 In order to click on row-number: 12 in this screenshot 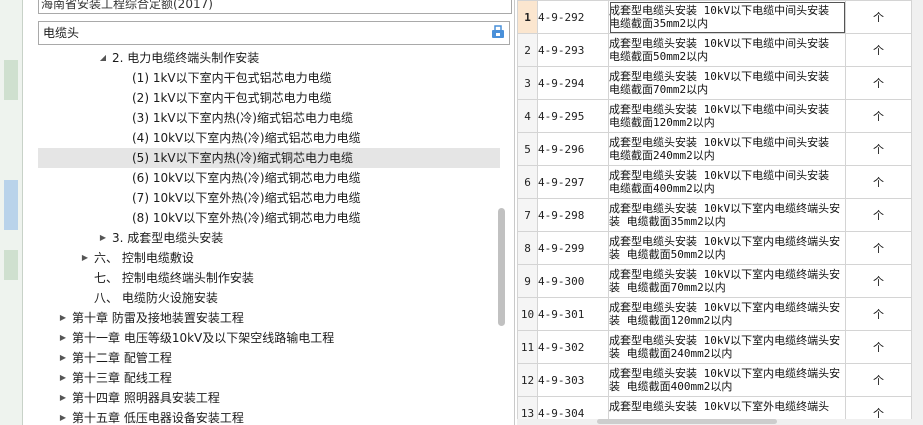, I will do `click(527, 380)`.